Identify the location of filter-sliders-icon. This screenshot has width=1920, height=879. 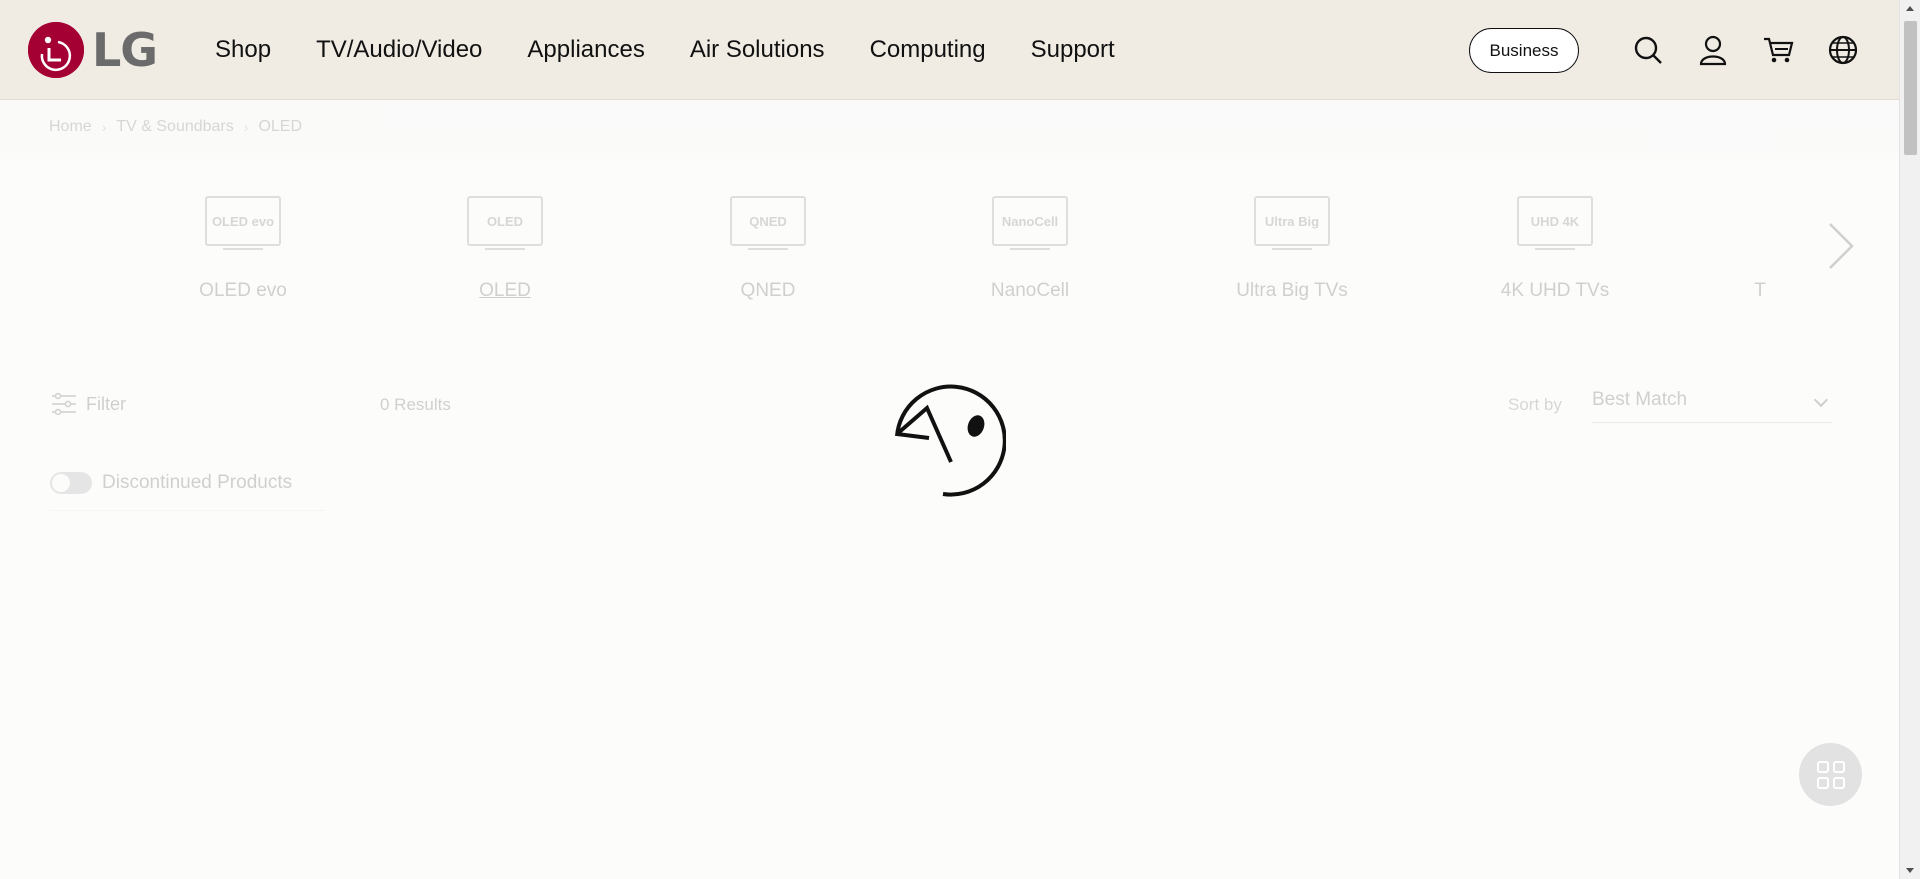
(64, 404).